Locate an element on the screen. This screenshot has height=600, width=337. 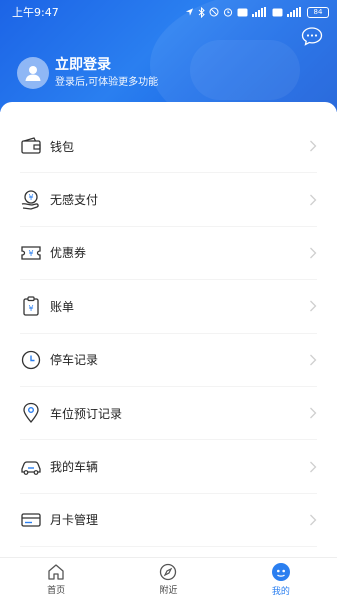
status-bar: 上午9:47 84 is located at coordinates (168, 12).